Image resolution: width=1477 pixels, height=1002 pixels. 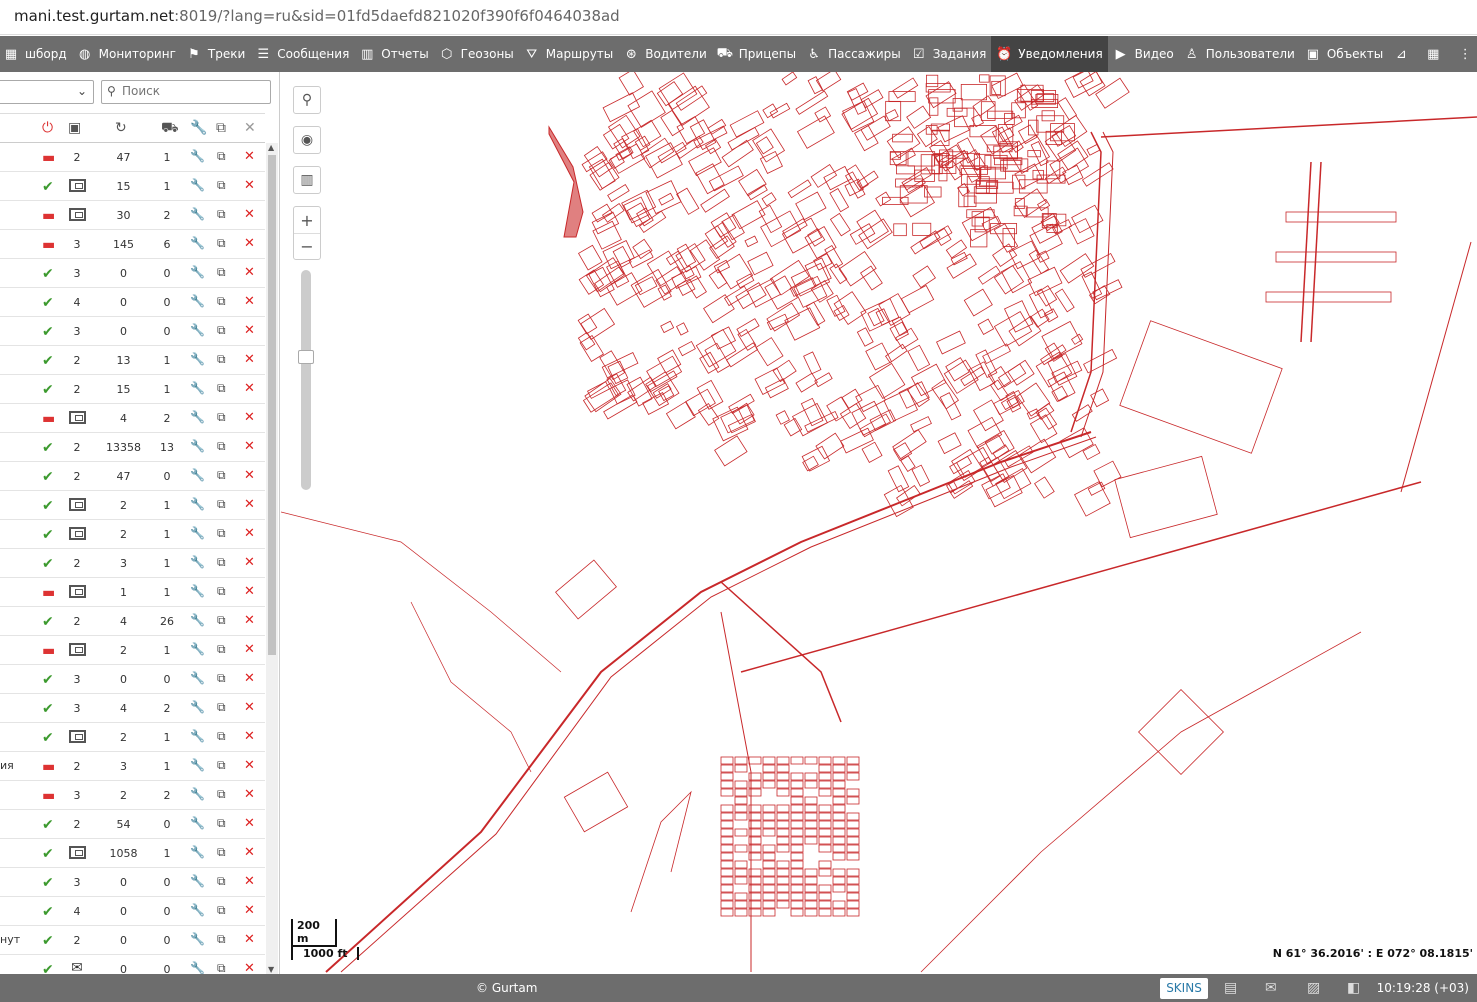 What do you see at coordinates (1313, 988) in the screenshot?
I see `image-icon: ▨` at bounding box center [1313, 988].